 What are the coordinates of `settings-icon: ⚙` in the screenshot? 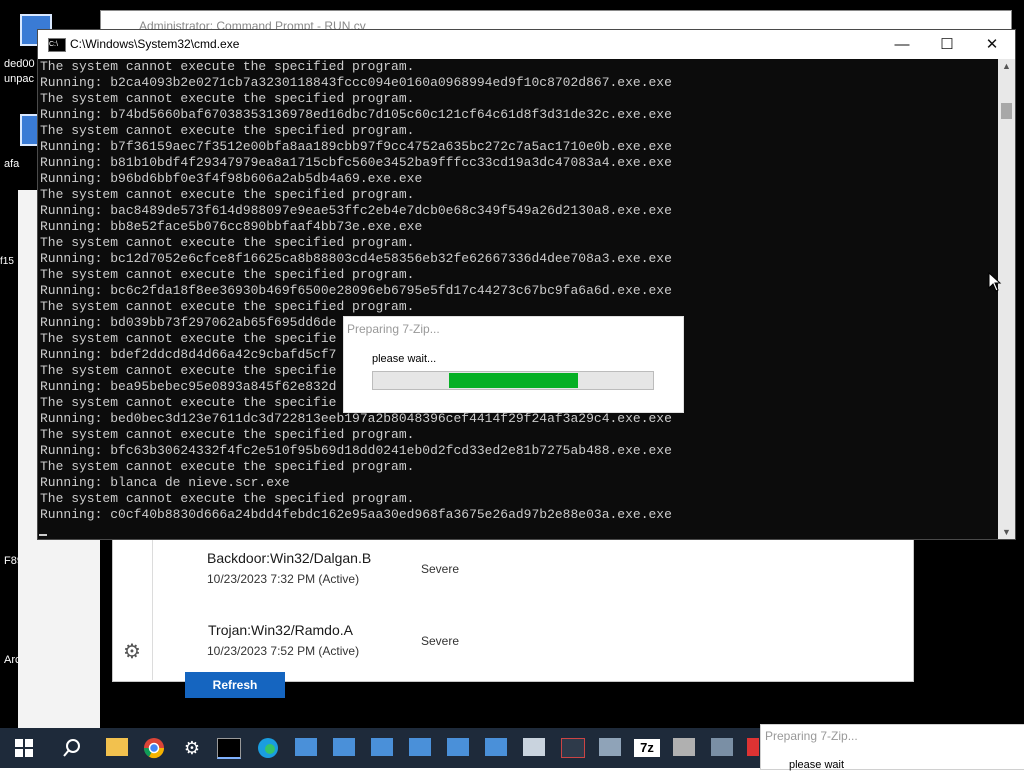 It's located at (192, 748).